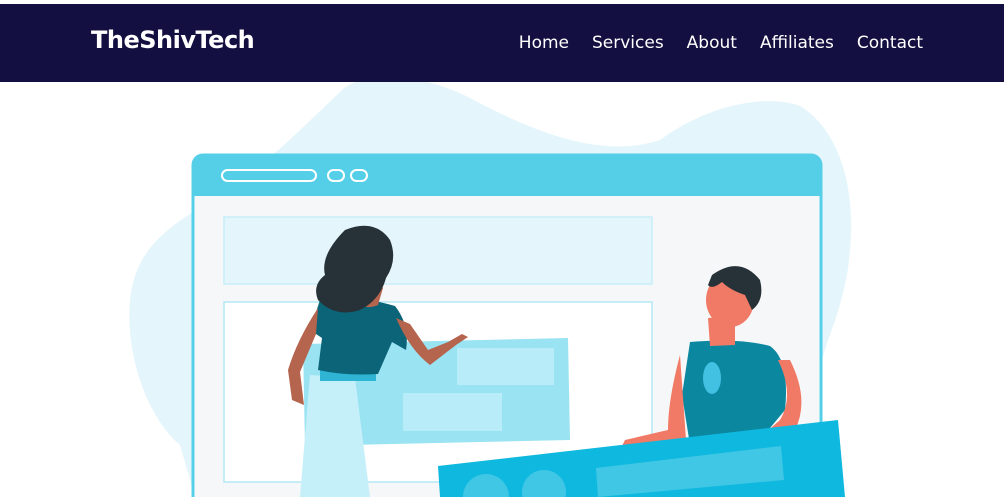  Describe the element at coordinates (173, 40) in the screenshot. I see `brand-logo: TheShivTech` at that location.